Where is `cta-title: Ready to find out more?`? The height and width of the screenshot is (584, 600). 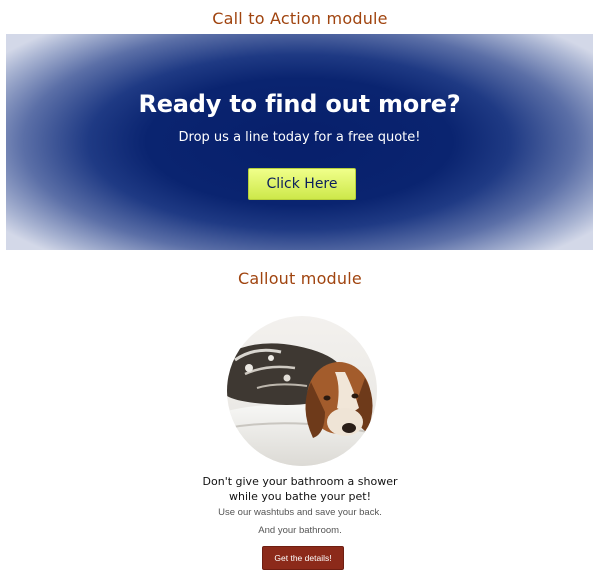
cta-title: Ready to find out more? is located at coordinates (299, 104).